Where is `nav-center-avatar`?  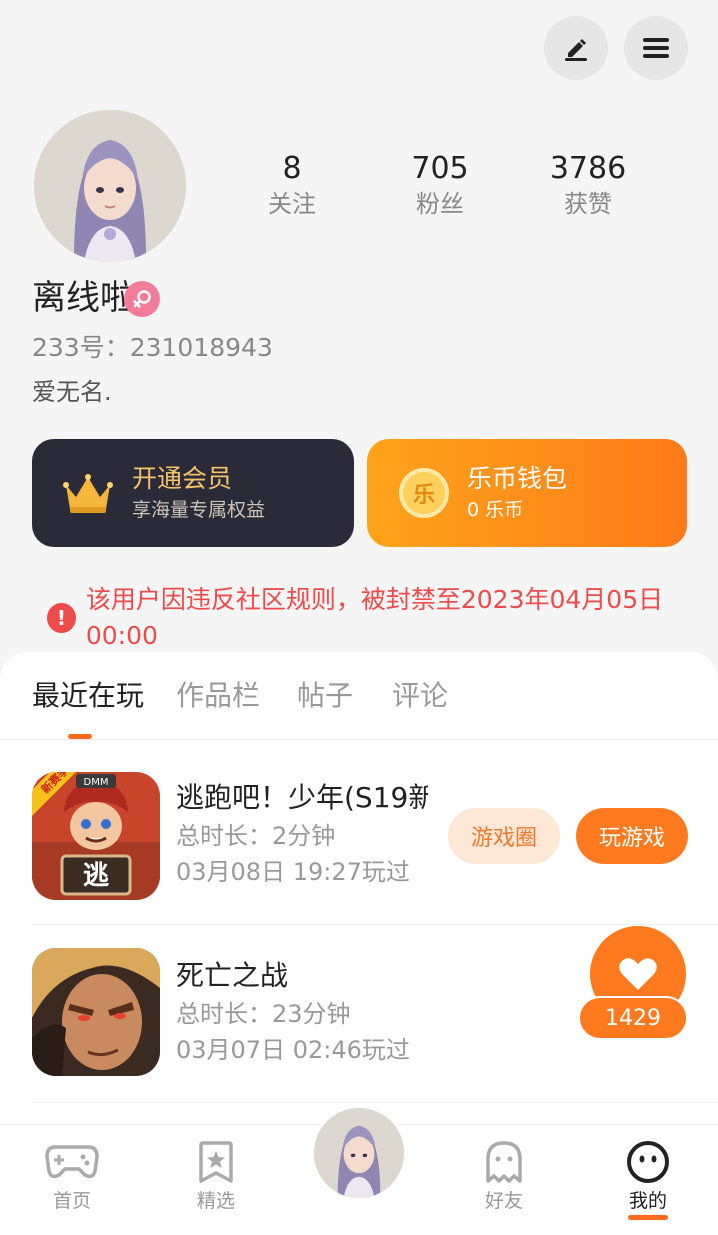 nav-center-avatar is located at coordinates (359, 1153).